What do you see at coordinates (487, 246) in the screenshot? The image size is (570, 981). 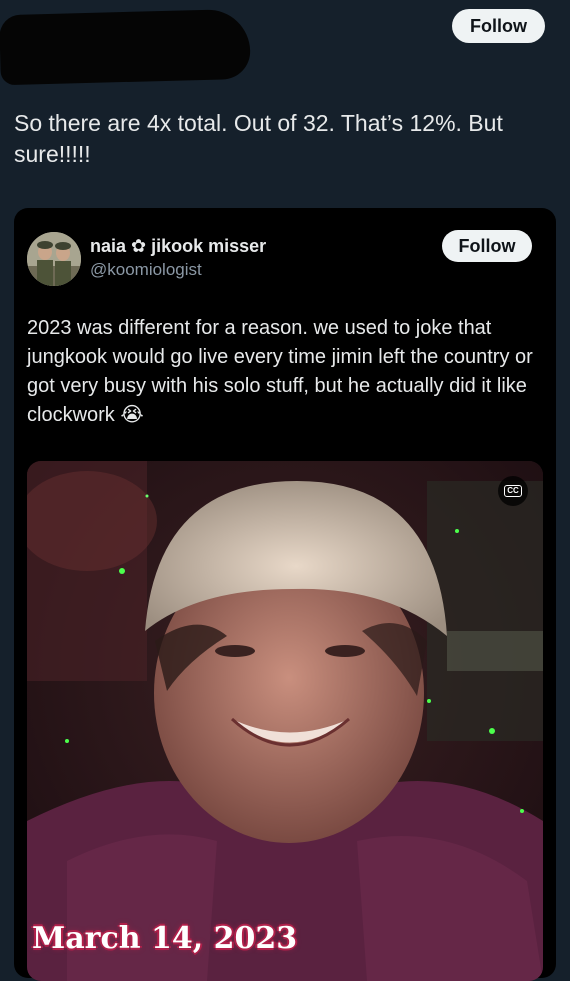 I see `quoted-follow-button: Follow` at bounding box center [487, 246].